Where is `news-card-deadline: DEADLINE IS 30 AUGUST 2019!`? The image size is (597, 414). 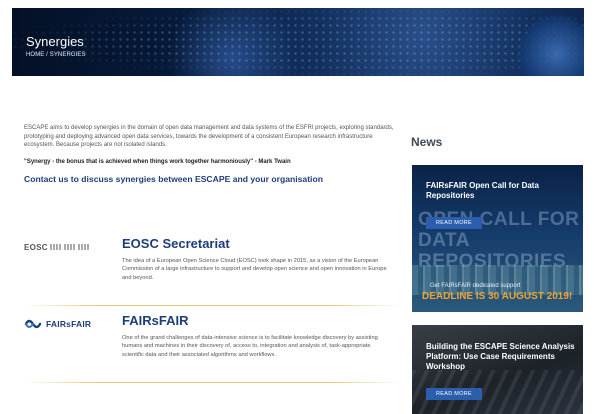 news-card-deadline: DEADLINE IS 30 AUGUST 2019! is located at coordinates (497, 296).